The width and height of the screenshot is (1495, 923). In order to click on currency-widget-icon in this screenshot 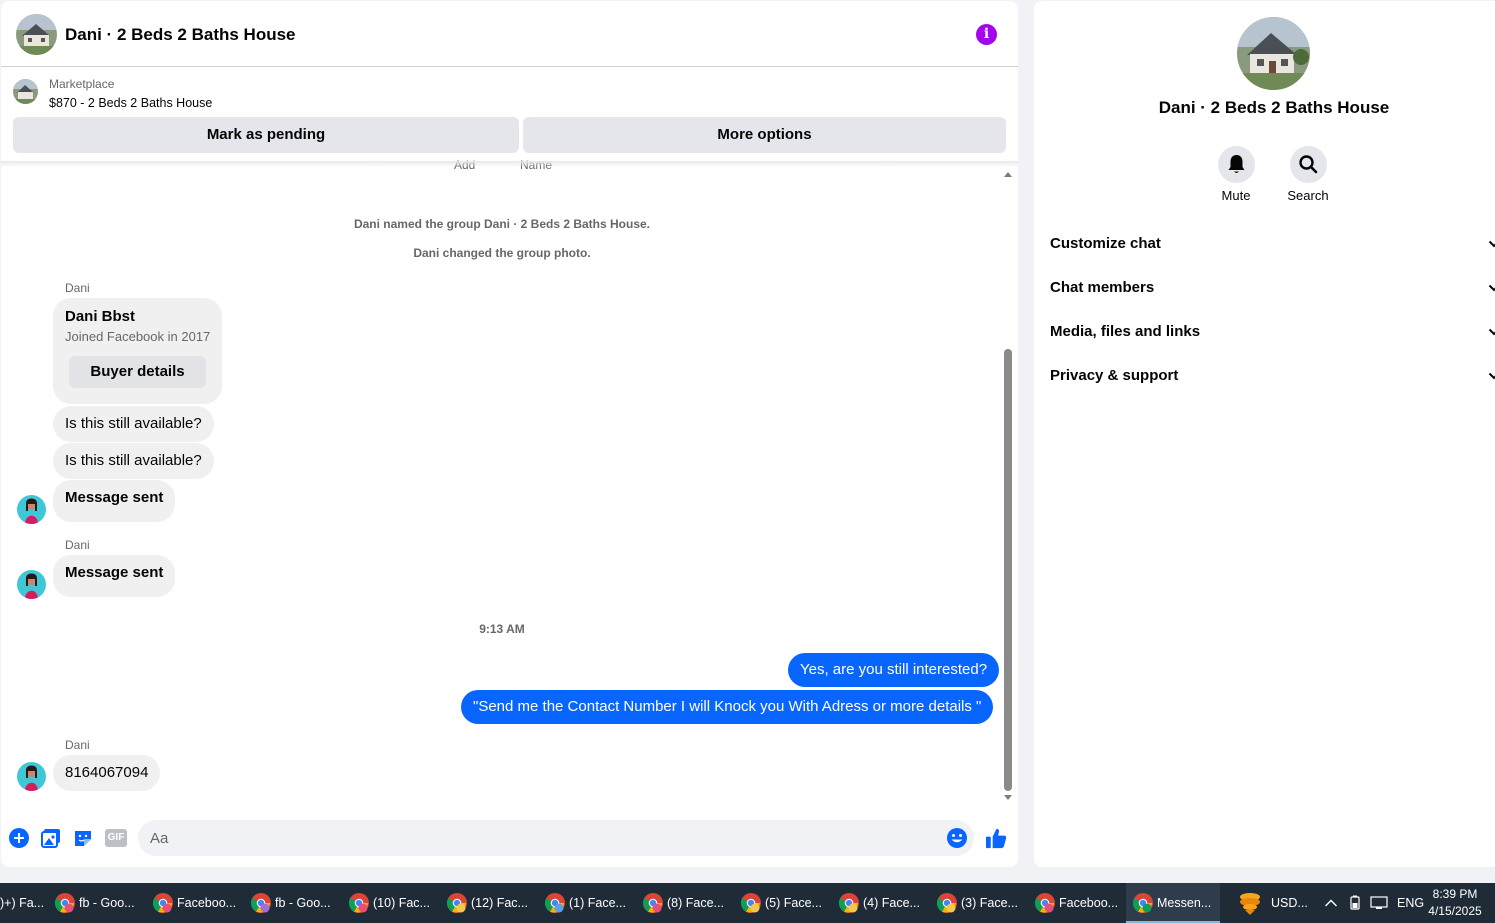, I will do `click(1250, 903)`.